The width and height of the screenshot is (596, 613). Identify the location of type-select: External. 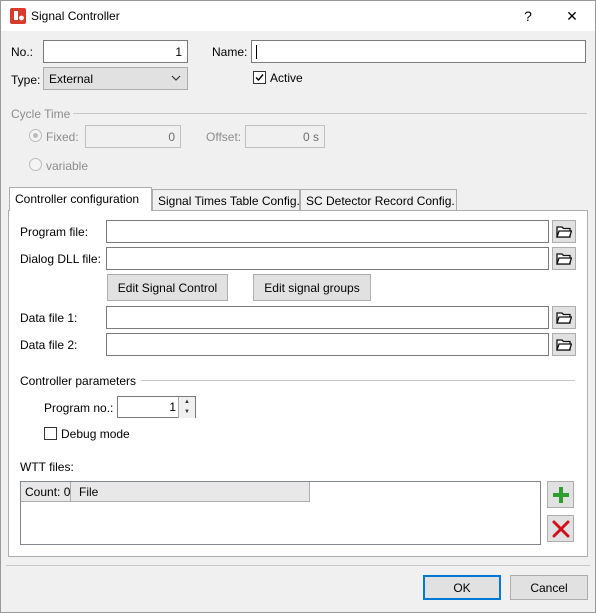
(115, 78).